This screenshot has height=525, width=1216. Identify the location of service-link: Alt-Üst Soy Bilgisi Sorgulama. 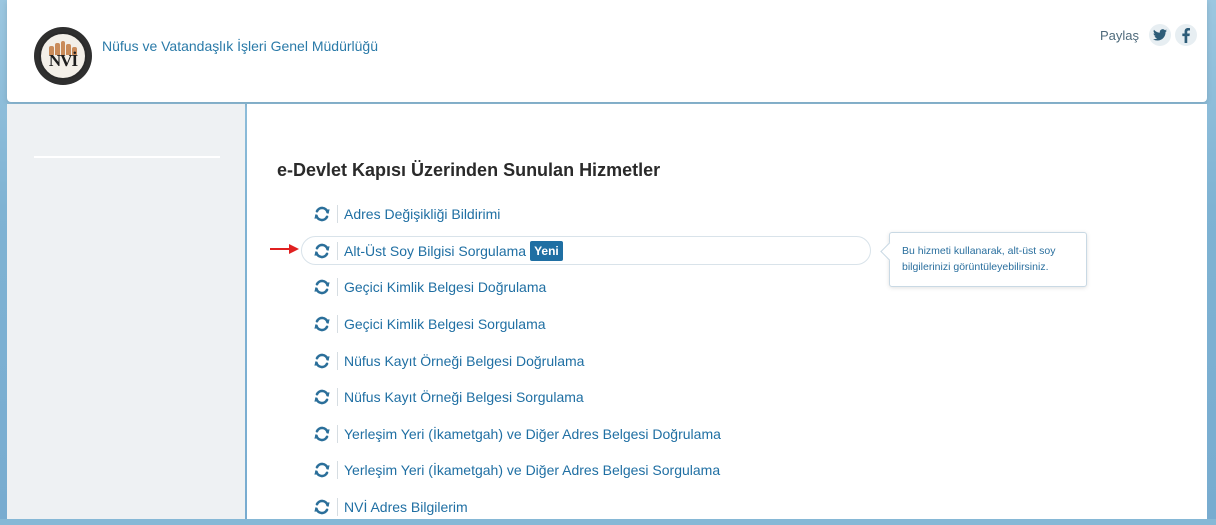
(435, 251).